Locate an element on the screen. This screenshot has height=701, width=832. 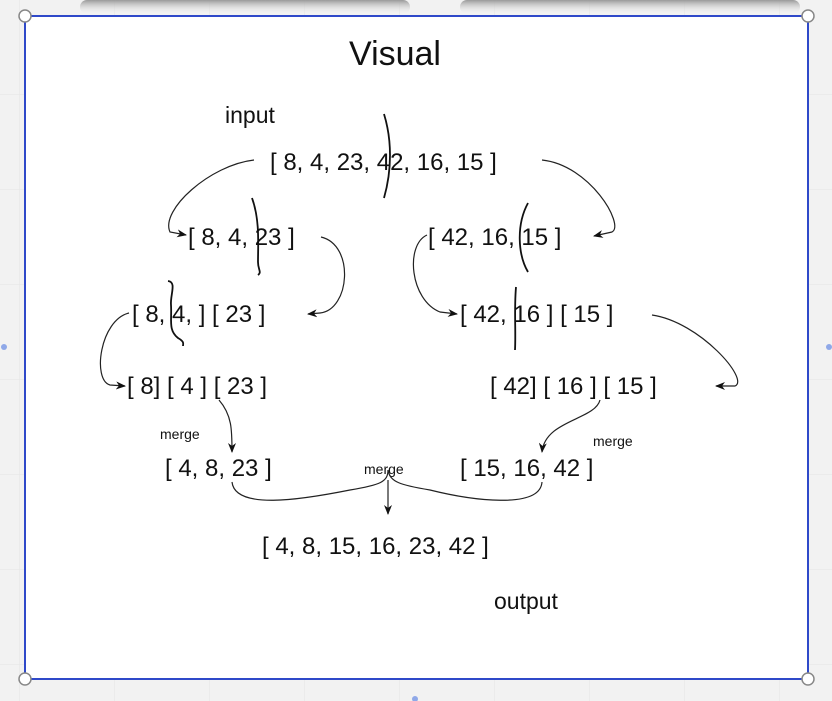
merge-label-left: merge is located at coordinates (180, 434).